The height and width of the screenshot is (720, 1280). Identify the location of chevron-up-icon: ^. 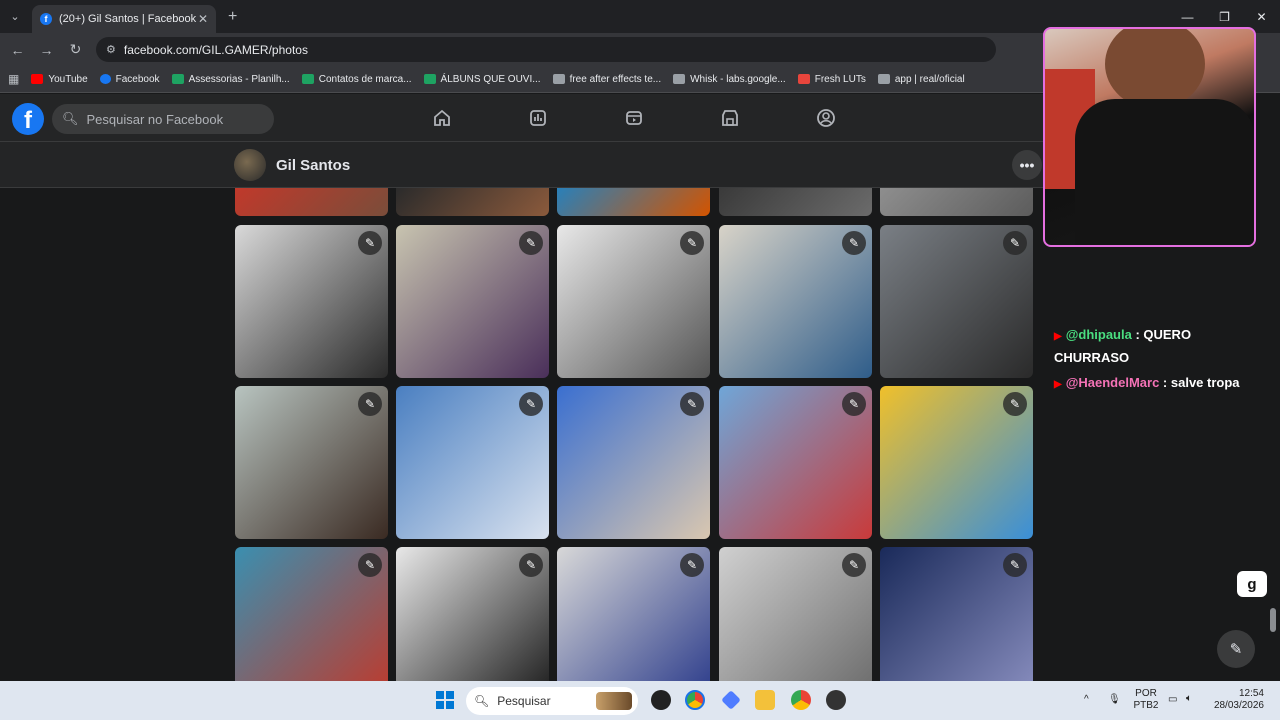
(1086, 700).